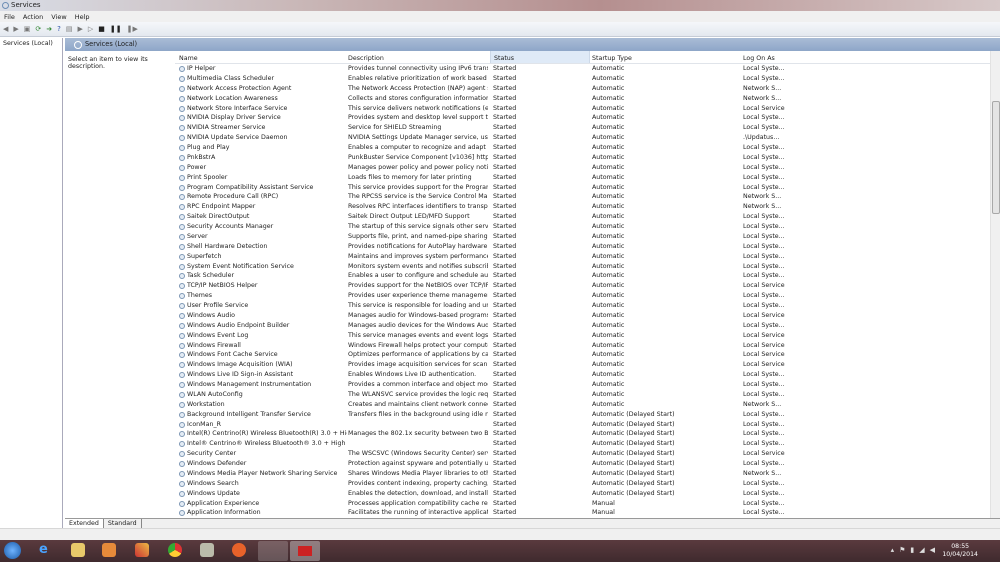  What do you see at coordinates (366, 58) in the screenshot?
I see `column-description: Description` at bounding box center [366, 58].